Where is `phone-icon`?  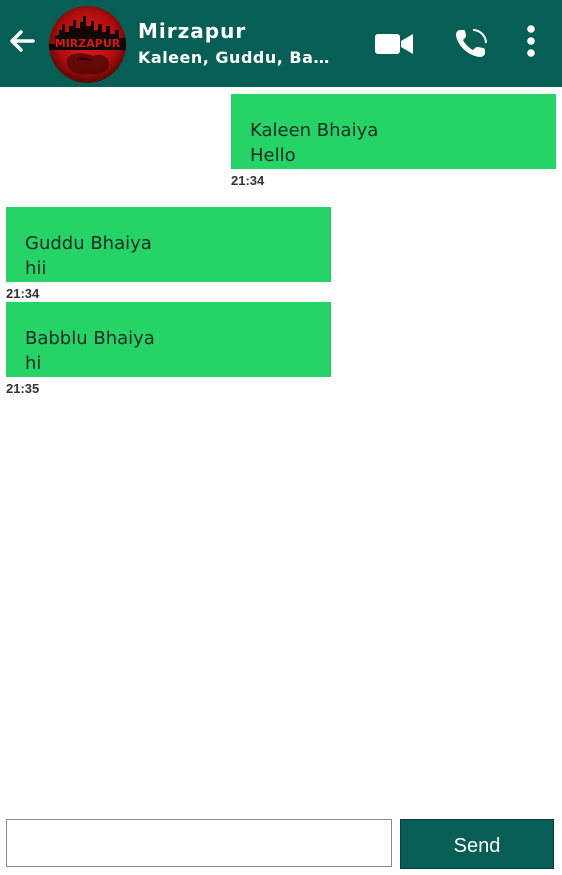 phone-icon is located at coordinates (471, 43).